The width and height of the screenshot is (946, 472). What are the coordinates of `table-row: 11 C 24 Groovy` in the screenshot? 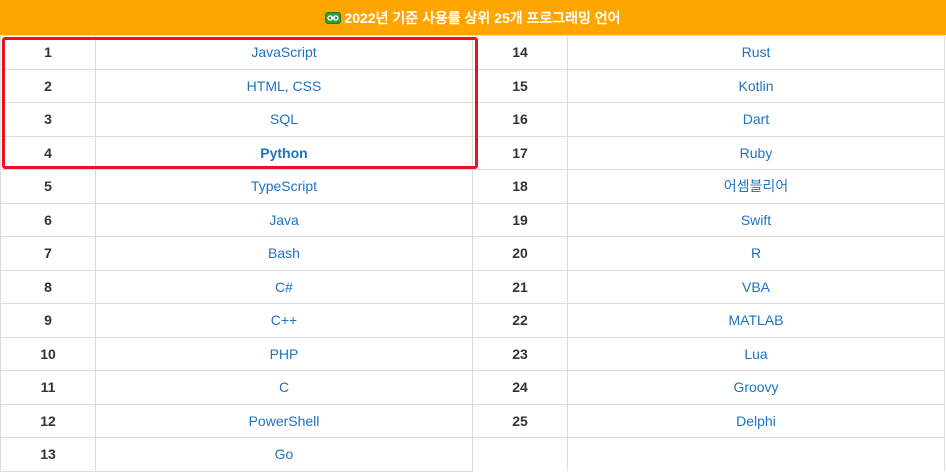 It's located at (472, 387).